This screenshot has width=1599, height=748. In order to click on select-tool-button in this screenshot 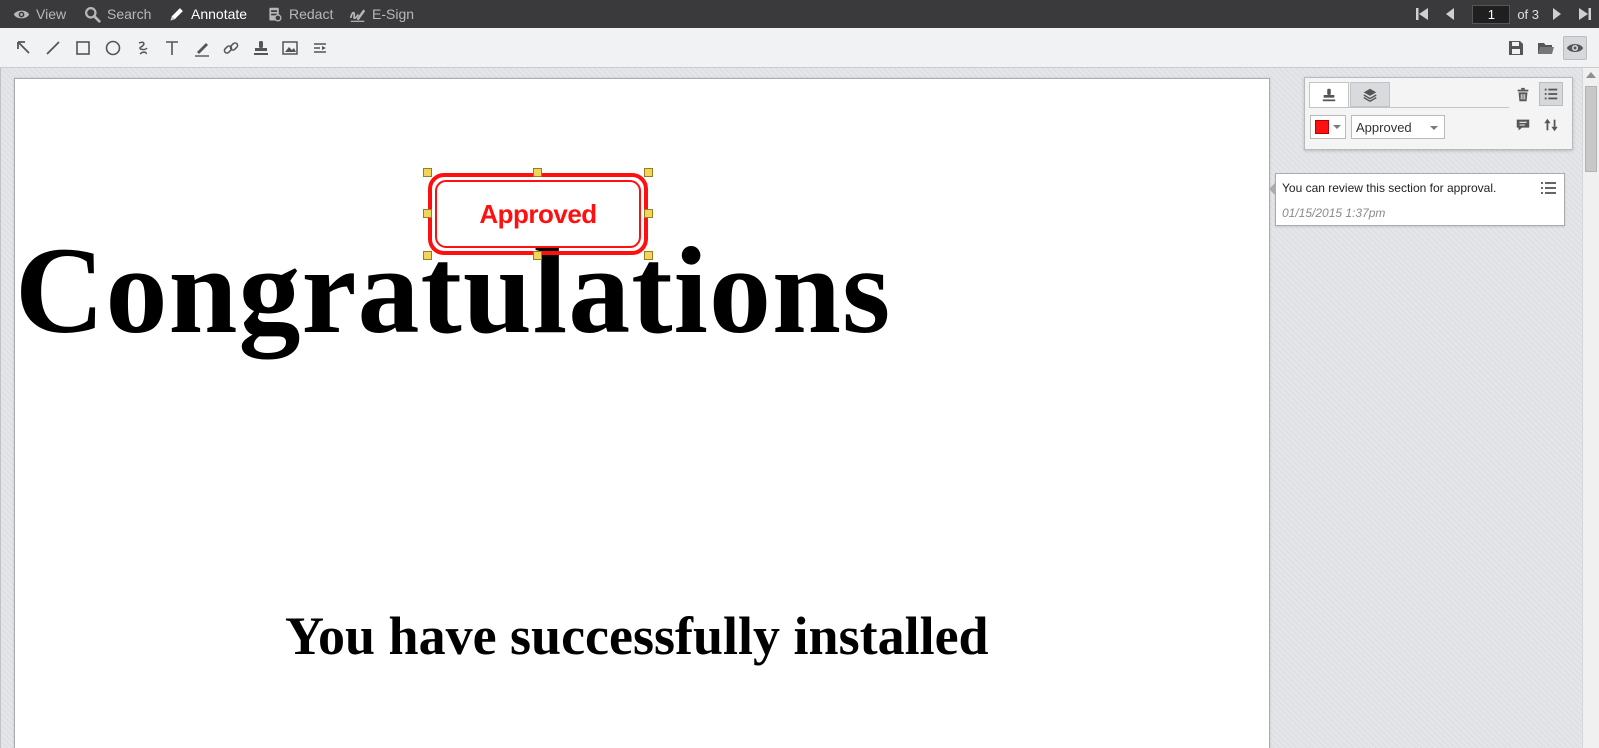, I will do `click(24, 48)`.